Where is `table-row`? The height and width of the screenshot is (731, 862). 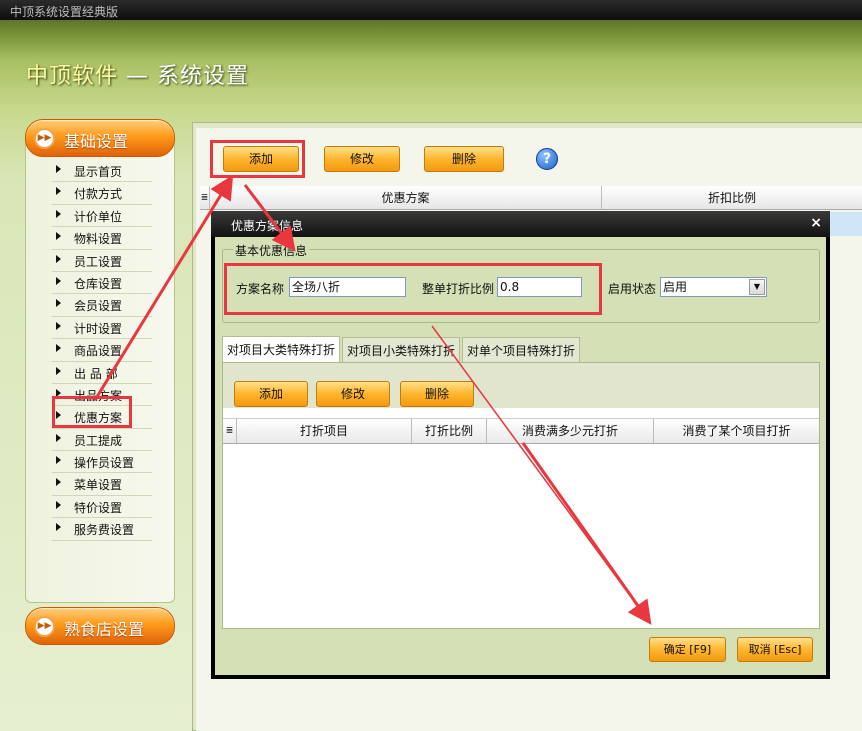 table-row is located at coordinates (845, 224).